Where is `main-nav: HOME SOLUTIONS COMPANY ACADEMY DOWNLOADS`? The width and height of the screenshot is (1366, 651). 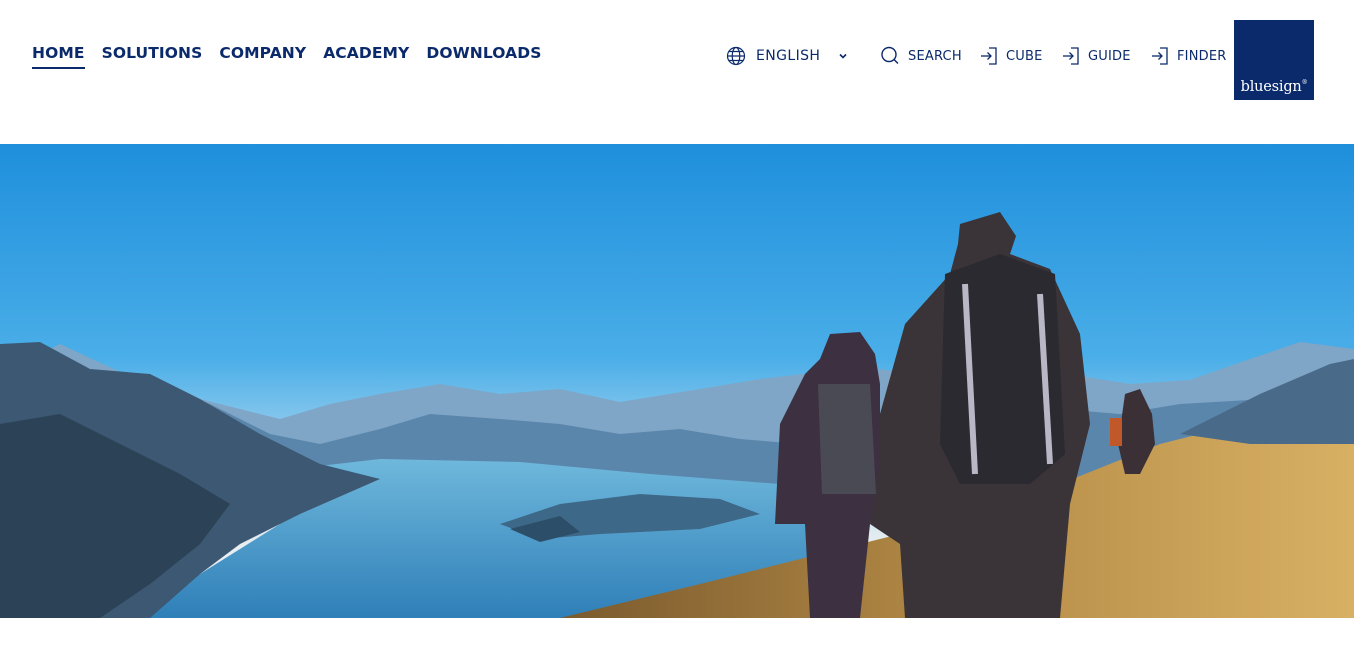
main-nav: HOME SOLUTIONS COMPANY ACADEMY DOWNLOADS is located at coordinates (286, 56).